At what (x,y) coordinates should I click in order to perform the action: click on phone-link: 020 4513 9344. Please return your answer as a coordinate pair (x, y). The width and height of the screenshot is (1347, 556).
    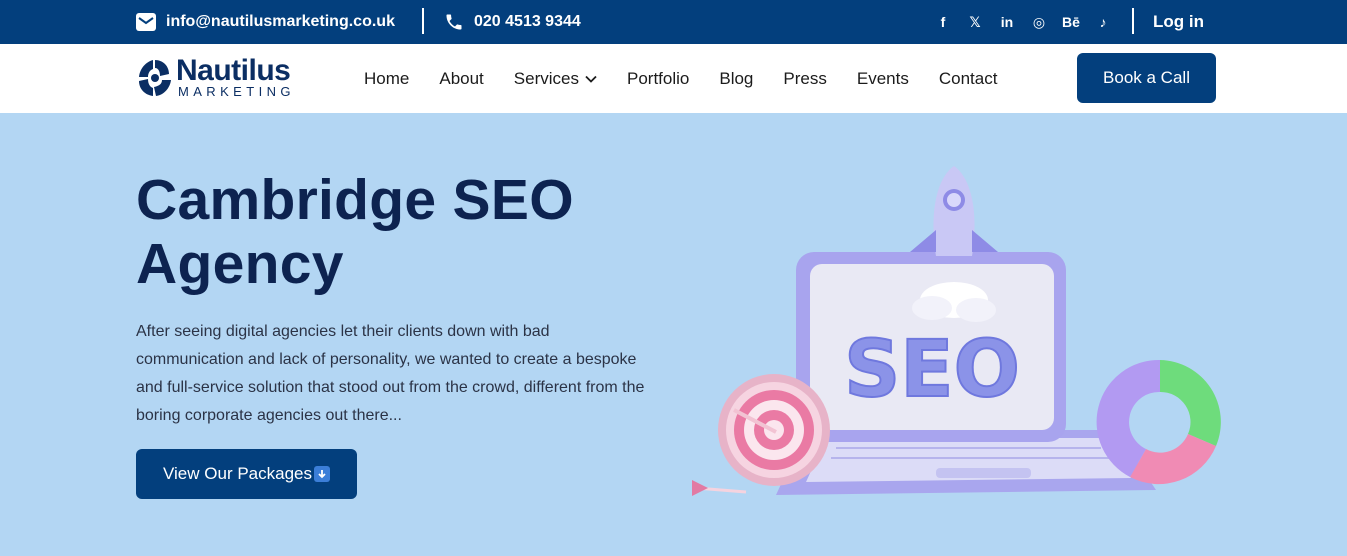
    Looking at the image, I should click on (512, 22).